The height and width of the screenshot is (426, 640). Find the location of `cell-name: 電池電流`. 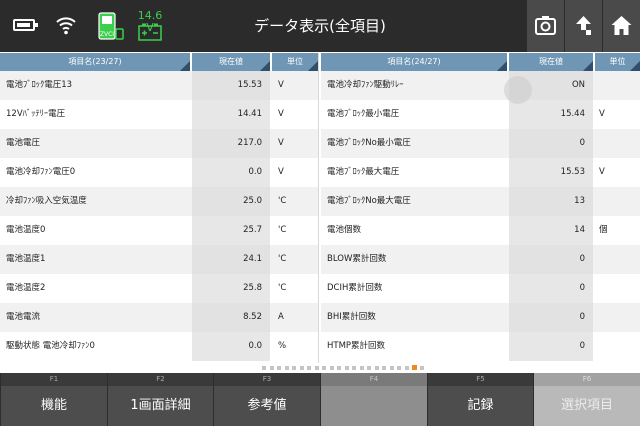

cell-name: 電池電流 is located at coordinates (23, 317).